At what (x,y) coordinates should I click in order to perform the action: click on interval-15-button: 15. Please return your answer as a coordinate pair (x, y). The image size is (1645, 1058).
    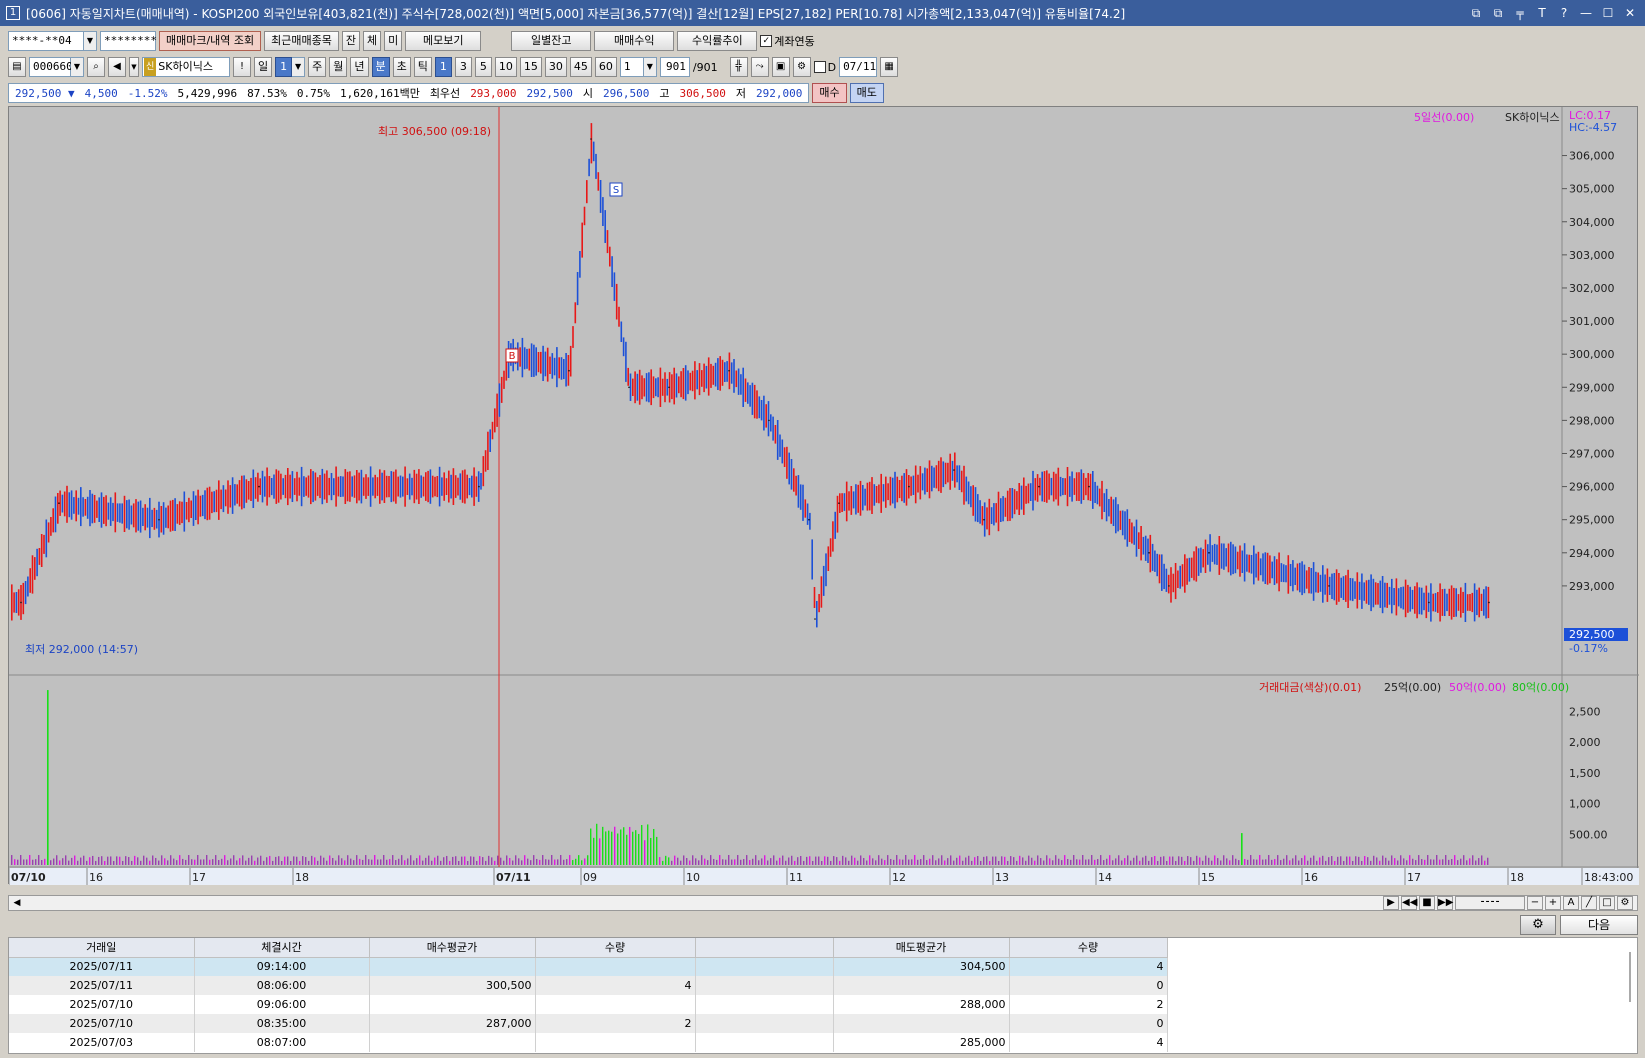
    Looking at the image, I should click on (530, 67).